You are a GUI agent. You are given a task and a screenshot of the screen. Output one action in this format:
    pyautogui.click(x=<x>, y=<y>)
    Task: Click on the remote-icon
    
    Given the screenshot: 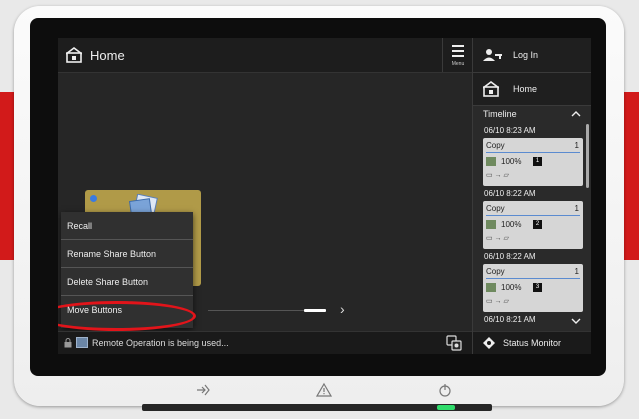 What is the action you would take?
    pyautogui.click(x=82, y=342)
    